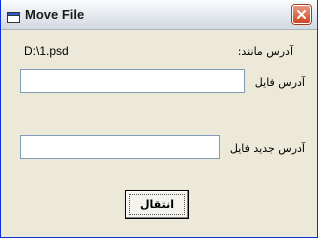 This screenshot has height=240, width=320. I want to click on new-file-address-label: آدرس جدید فایل, so click(267, 148).